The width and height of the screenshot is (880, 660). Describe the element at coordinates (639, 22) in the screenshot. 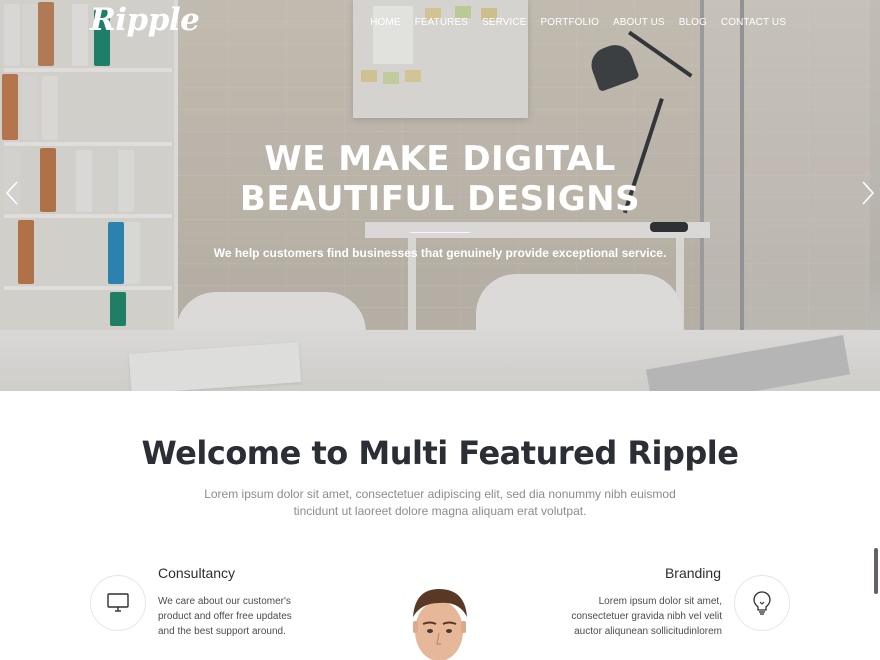

I see `nav-about-us: ABOUT US` at that location.